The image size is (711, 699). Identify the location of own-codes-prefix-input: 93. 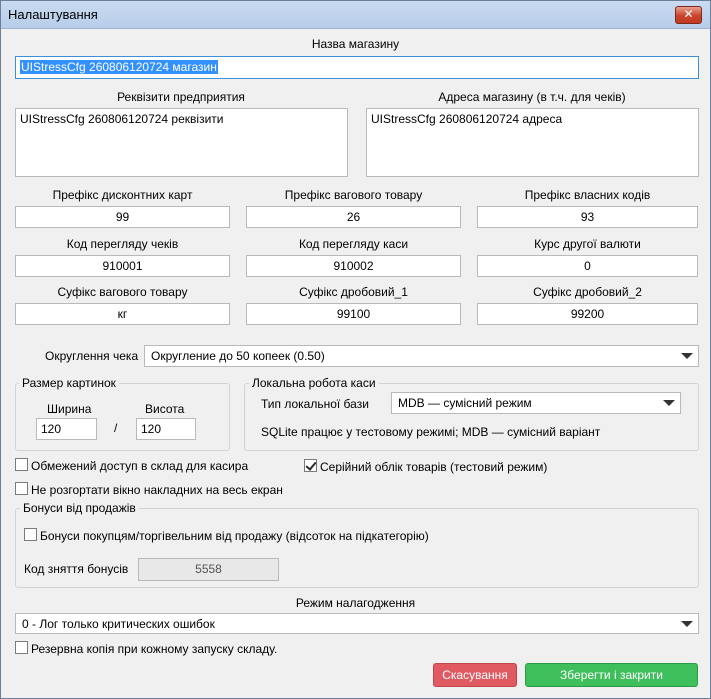
(587, 217).